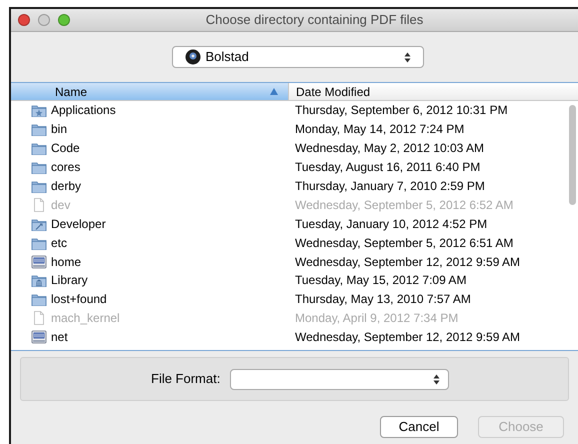 This screenshot has width=578, height=444. I want to click on file-name: lost+found, so click(79, 299).